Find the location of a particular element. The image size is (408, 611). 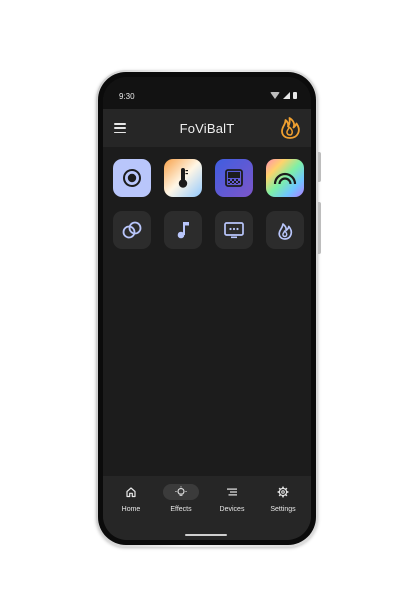

nav-pill-active is located at coordinates (181, 492).